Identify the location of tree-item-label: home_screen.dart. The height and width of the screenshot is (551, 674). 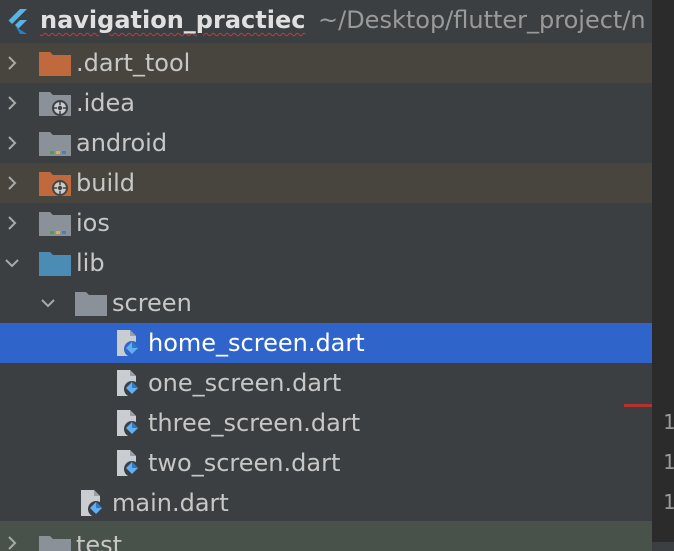
(256, 343).